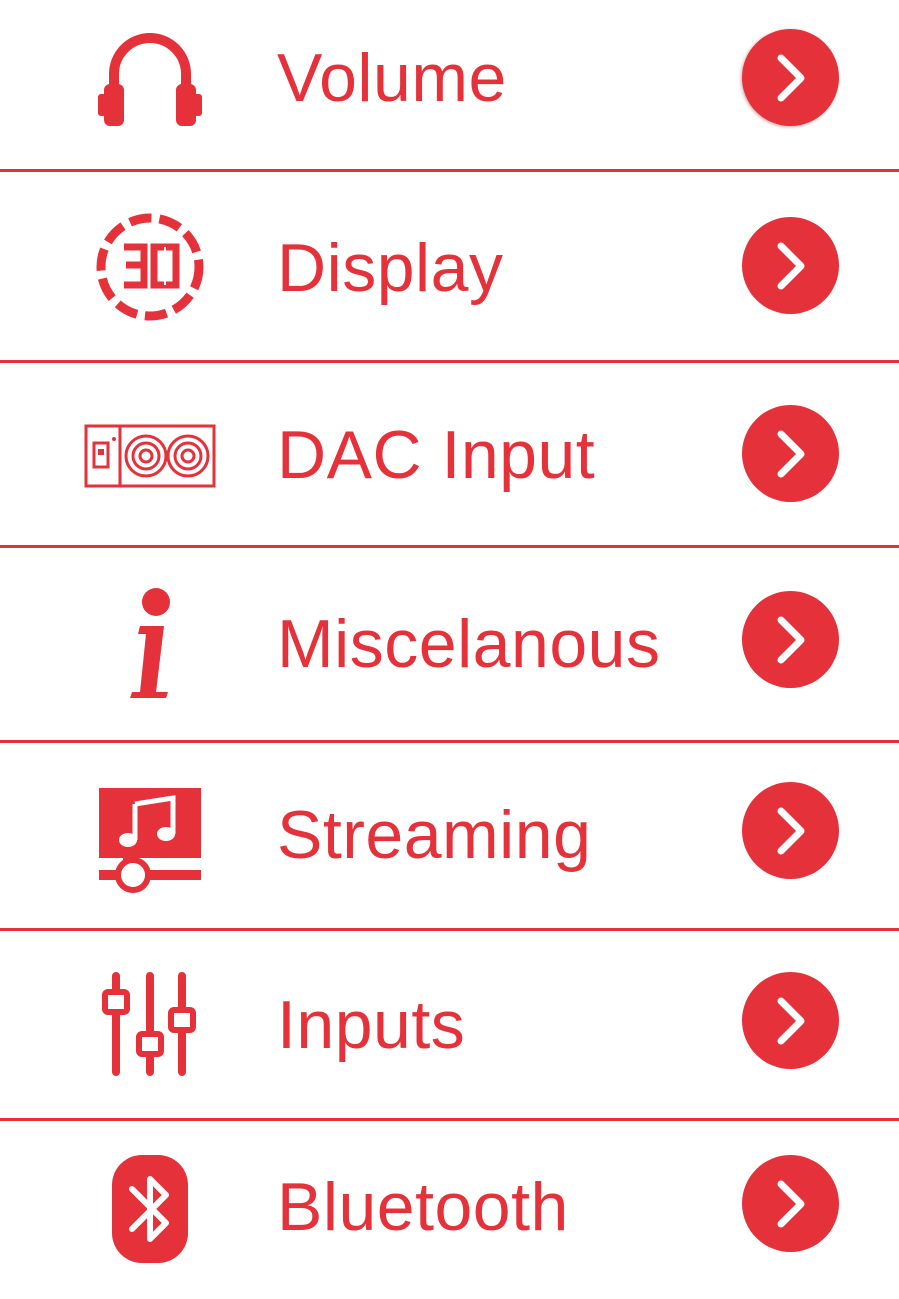 Image resolution: width=899 pixels, height=1299 pixels. I want to click on menu-item-label: Bluetooth, so click(423, 1207).